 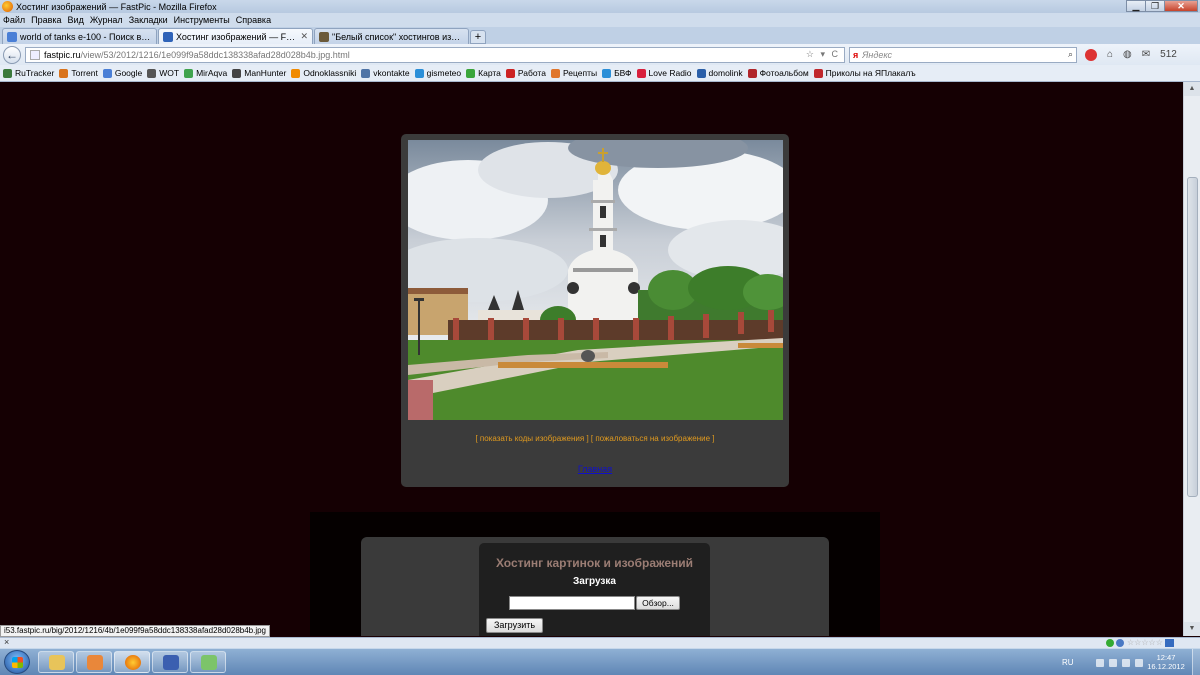 What do you see at coordinates (653, 438) in the screenshot?
I see `complain-link: [ пожаловаться на изображение ]` at bounding box center [653, 438].